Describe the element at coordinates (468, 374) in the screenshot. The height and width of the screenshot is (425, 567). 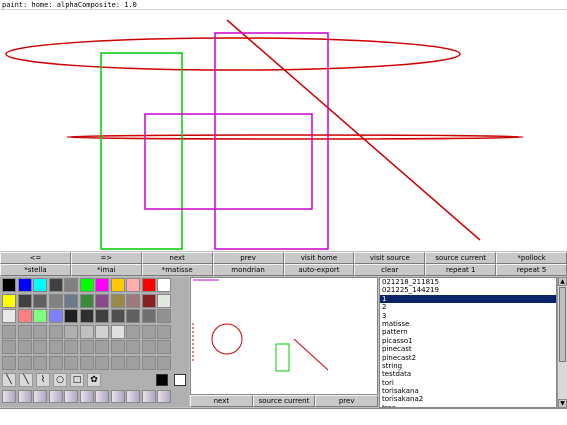
I see `list-item: testdata` at that location.